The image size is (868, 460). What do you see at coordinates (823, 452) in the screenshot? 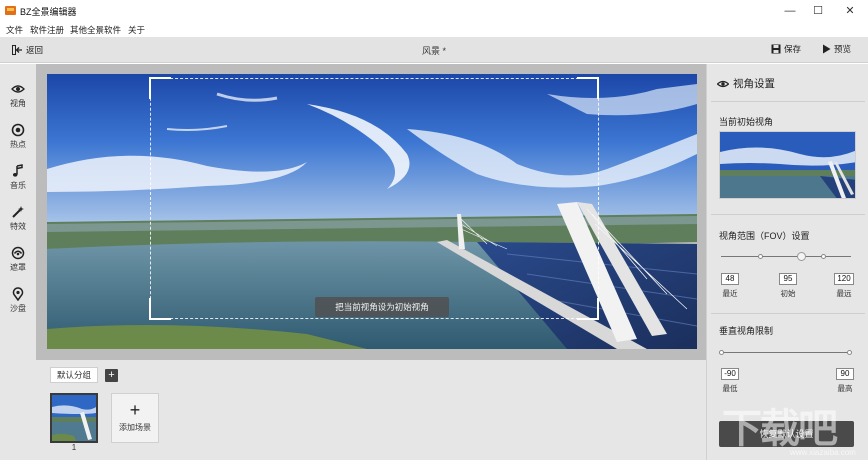
I see `watermark-url: www.xiazaiba.com` at bounding box center [823, 452].